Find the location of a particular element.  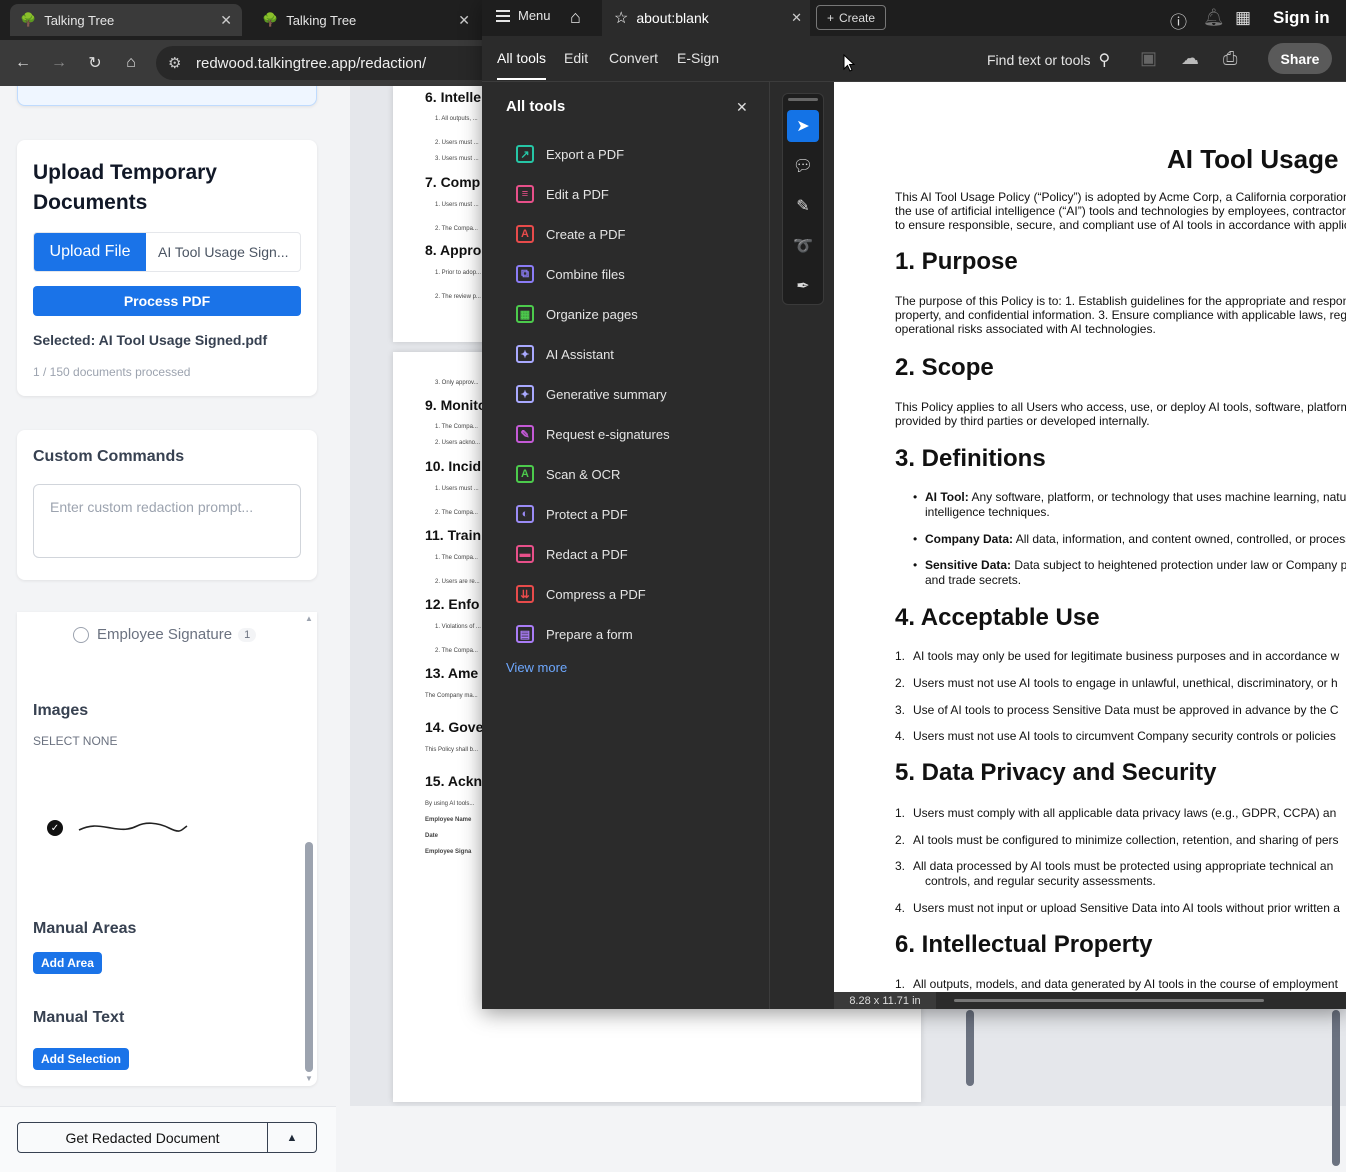

forward-arrow-icon: → is located at coordinates (59, 63).